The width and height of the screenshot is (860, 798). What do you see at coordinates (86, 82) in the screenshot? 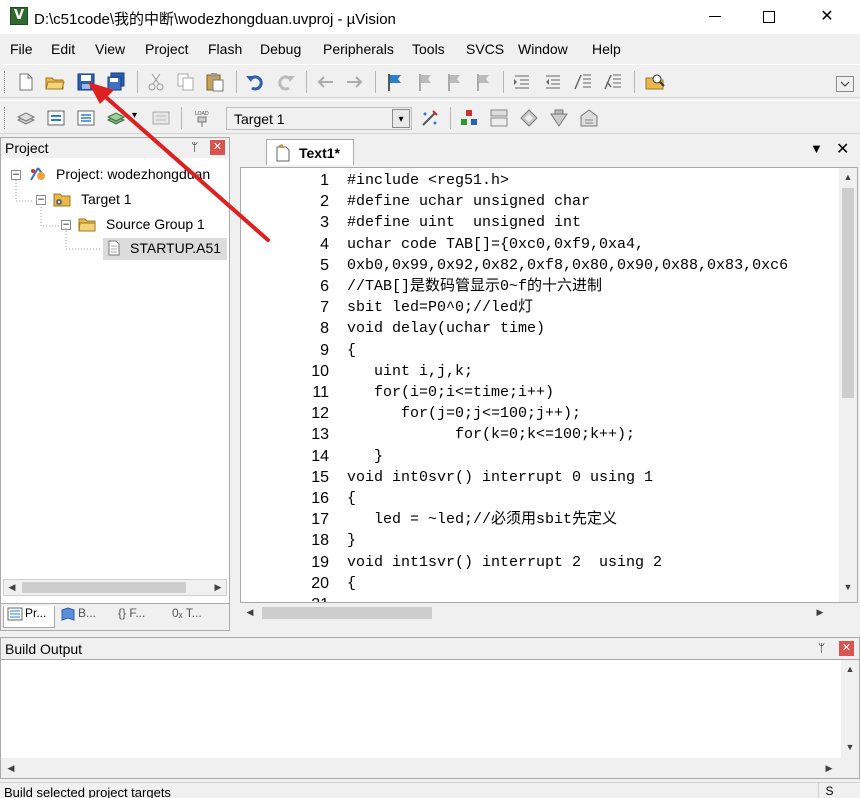
I see `save-icon` at bounding box center [86, 82].